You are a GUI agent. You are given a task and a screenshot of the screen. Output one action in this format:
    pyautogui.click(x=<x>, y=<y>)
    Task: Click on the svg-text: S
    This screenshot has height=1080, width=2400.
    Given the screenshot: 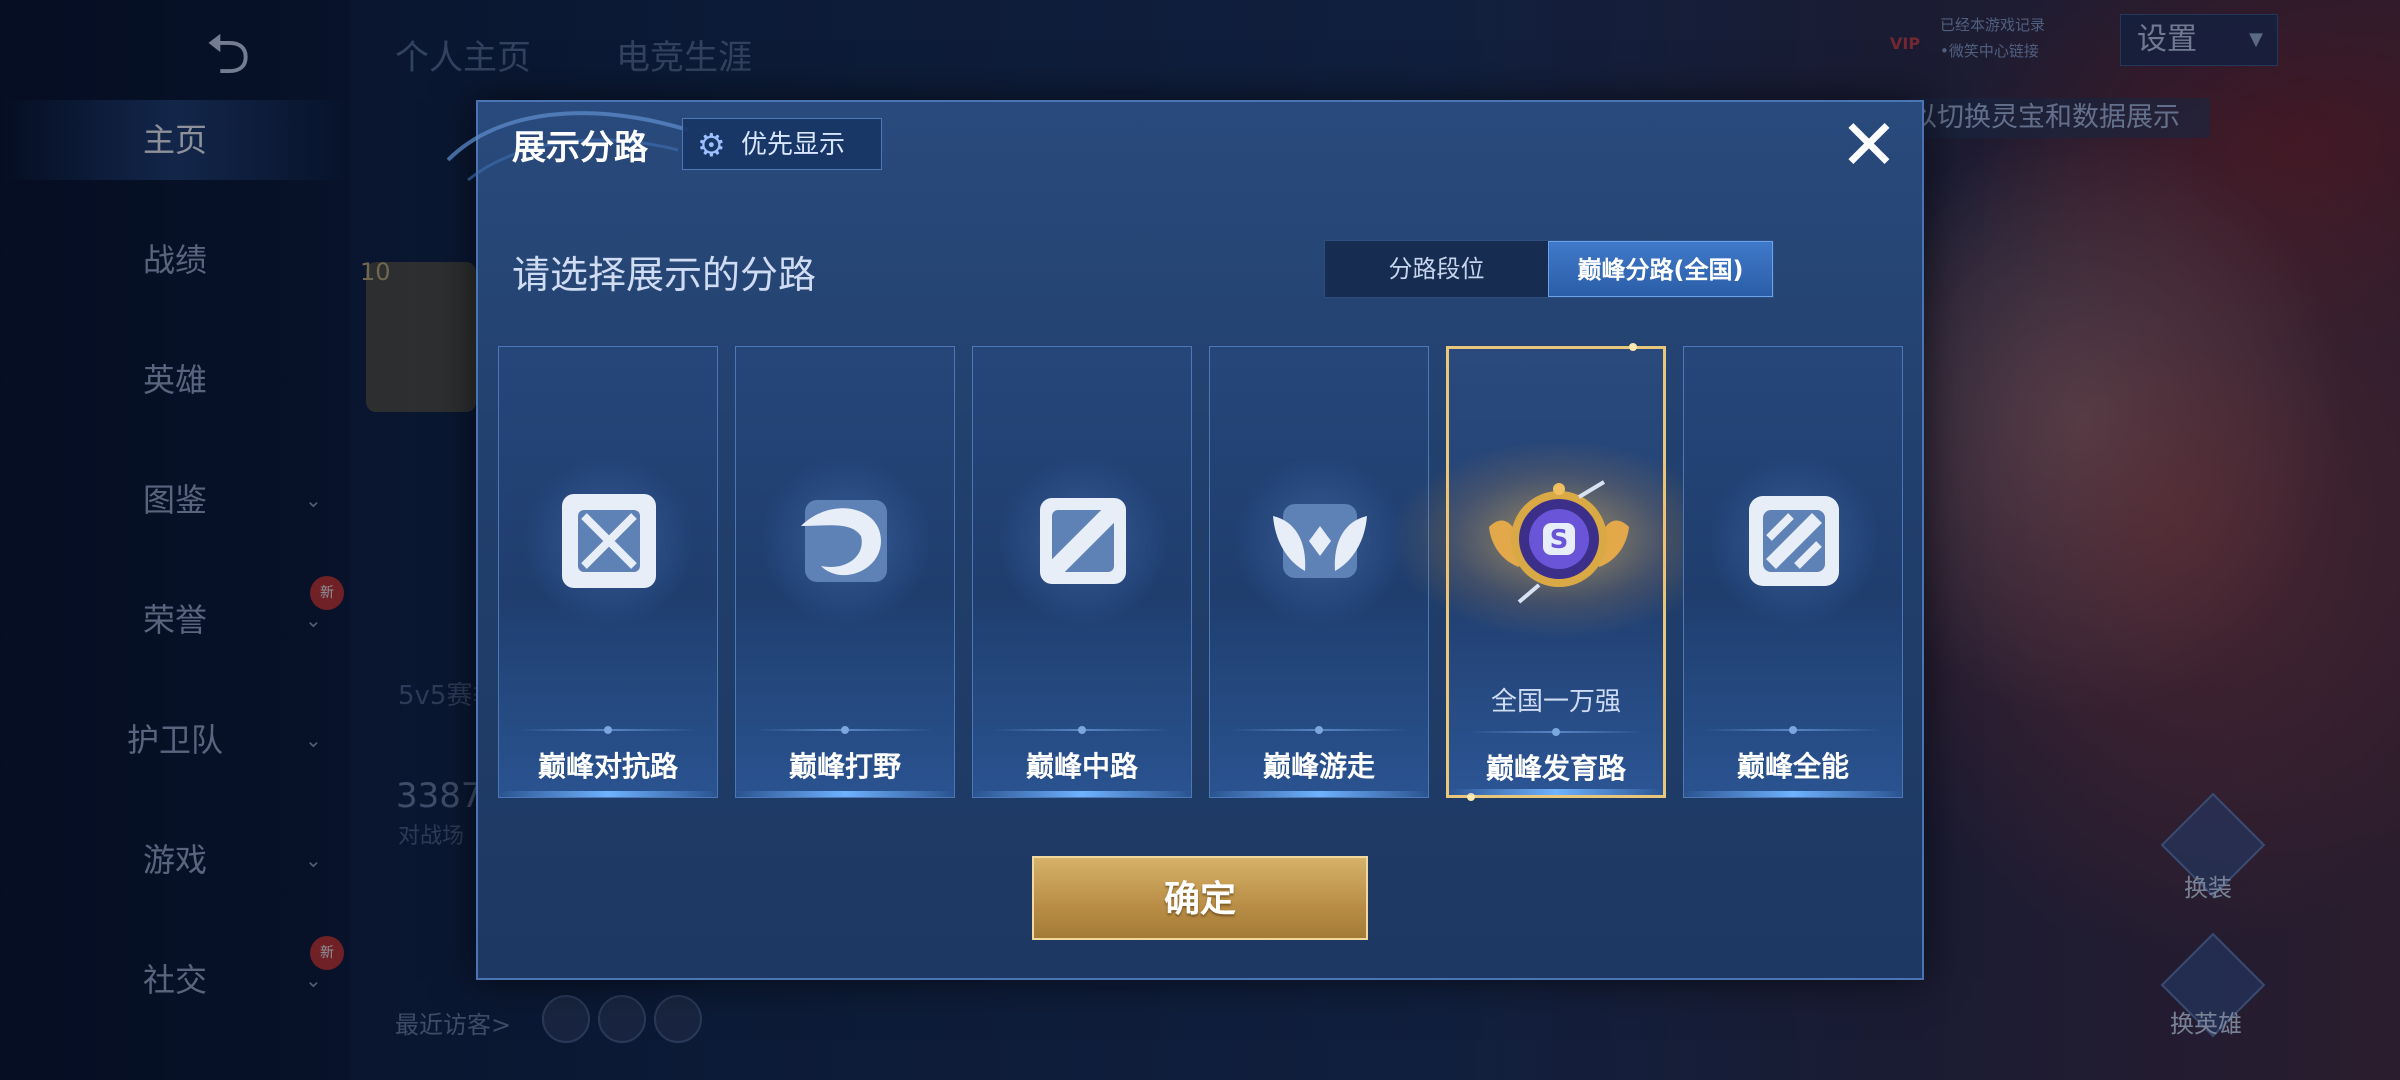 What is the action you would take?
    pyautogui.click(x=1559, y=540)
    